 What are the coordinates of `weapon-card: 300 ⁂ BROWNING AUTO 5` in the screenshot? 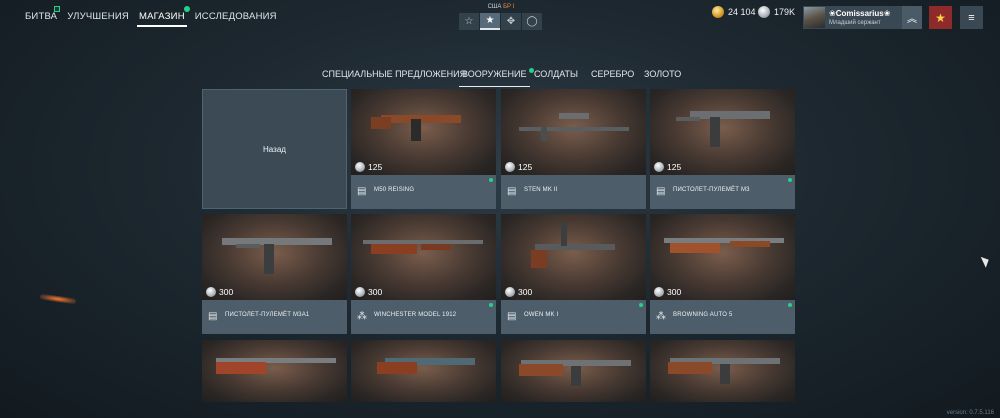 It's located at (722, 274).